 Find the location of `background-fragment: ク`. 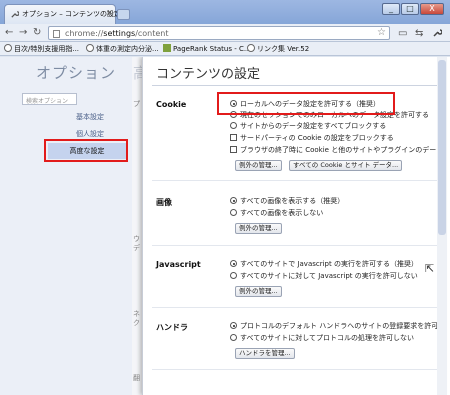

background-fragment: ク is located at coordinates (136, 323).